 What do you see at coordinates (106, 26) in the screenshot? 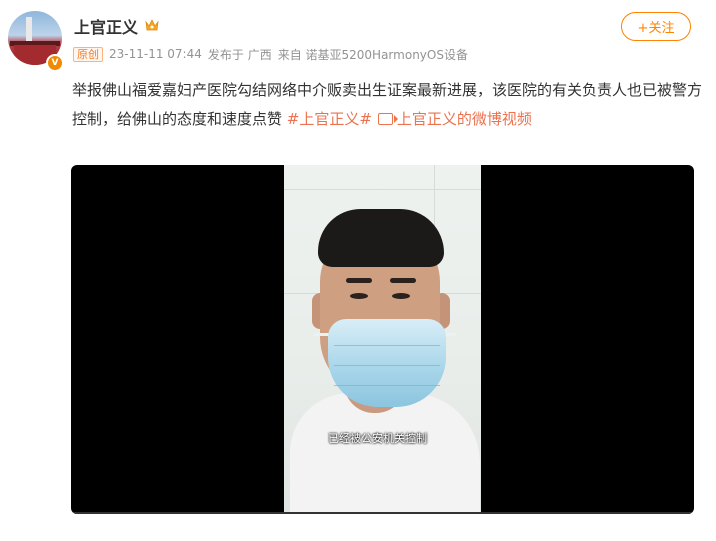
I see `username: 上官正义` at bounding box center [106, 26].